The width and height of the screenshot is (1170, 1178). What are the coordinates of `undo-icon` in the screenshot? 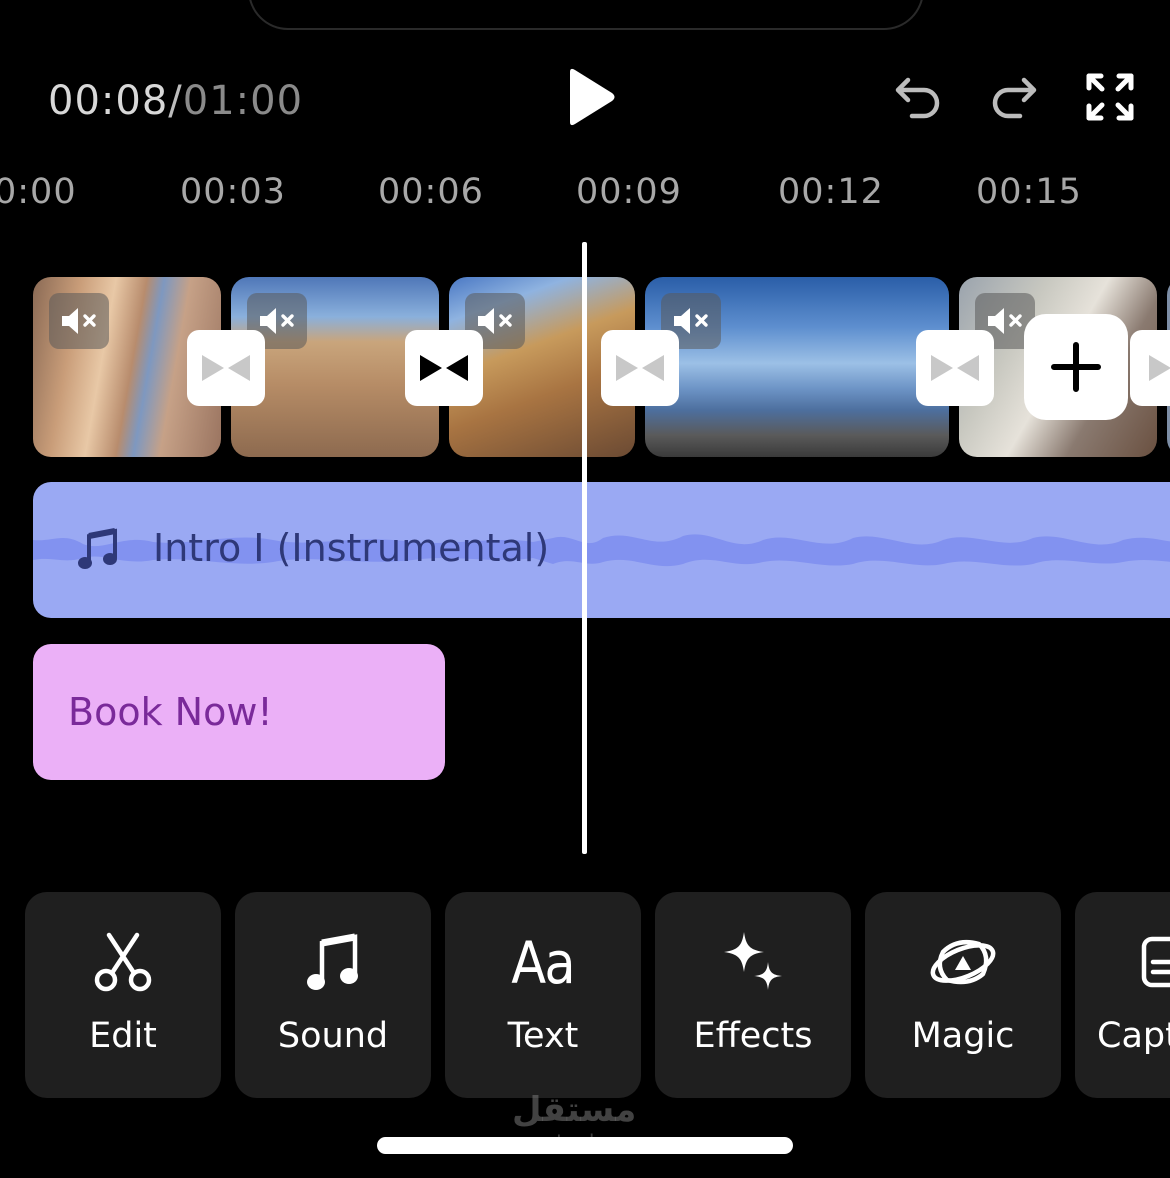 It's located at (917, 98).